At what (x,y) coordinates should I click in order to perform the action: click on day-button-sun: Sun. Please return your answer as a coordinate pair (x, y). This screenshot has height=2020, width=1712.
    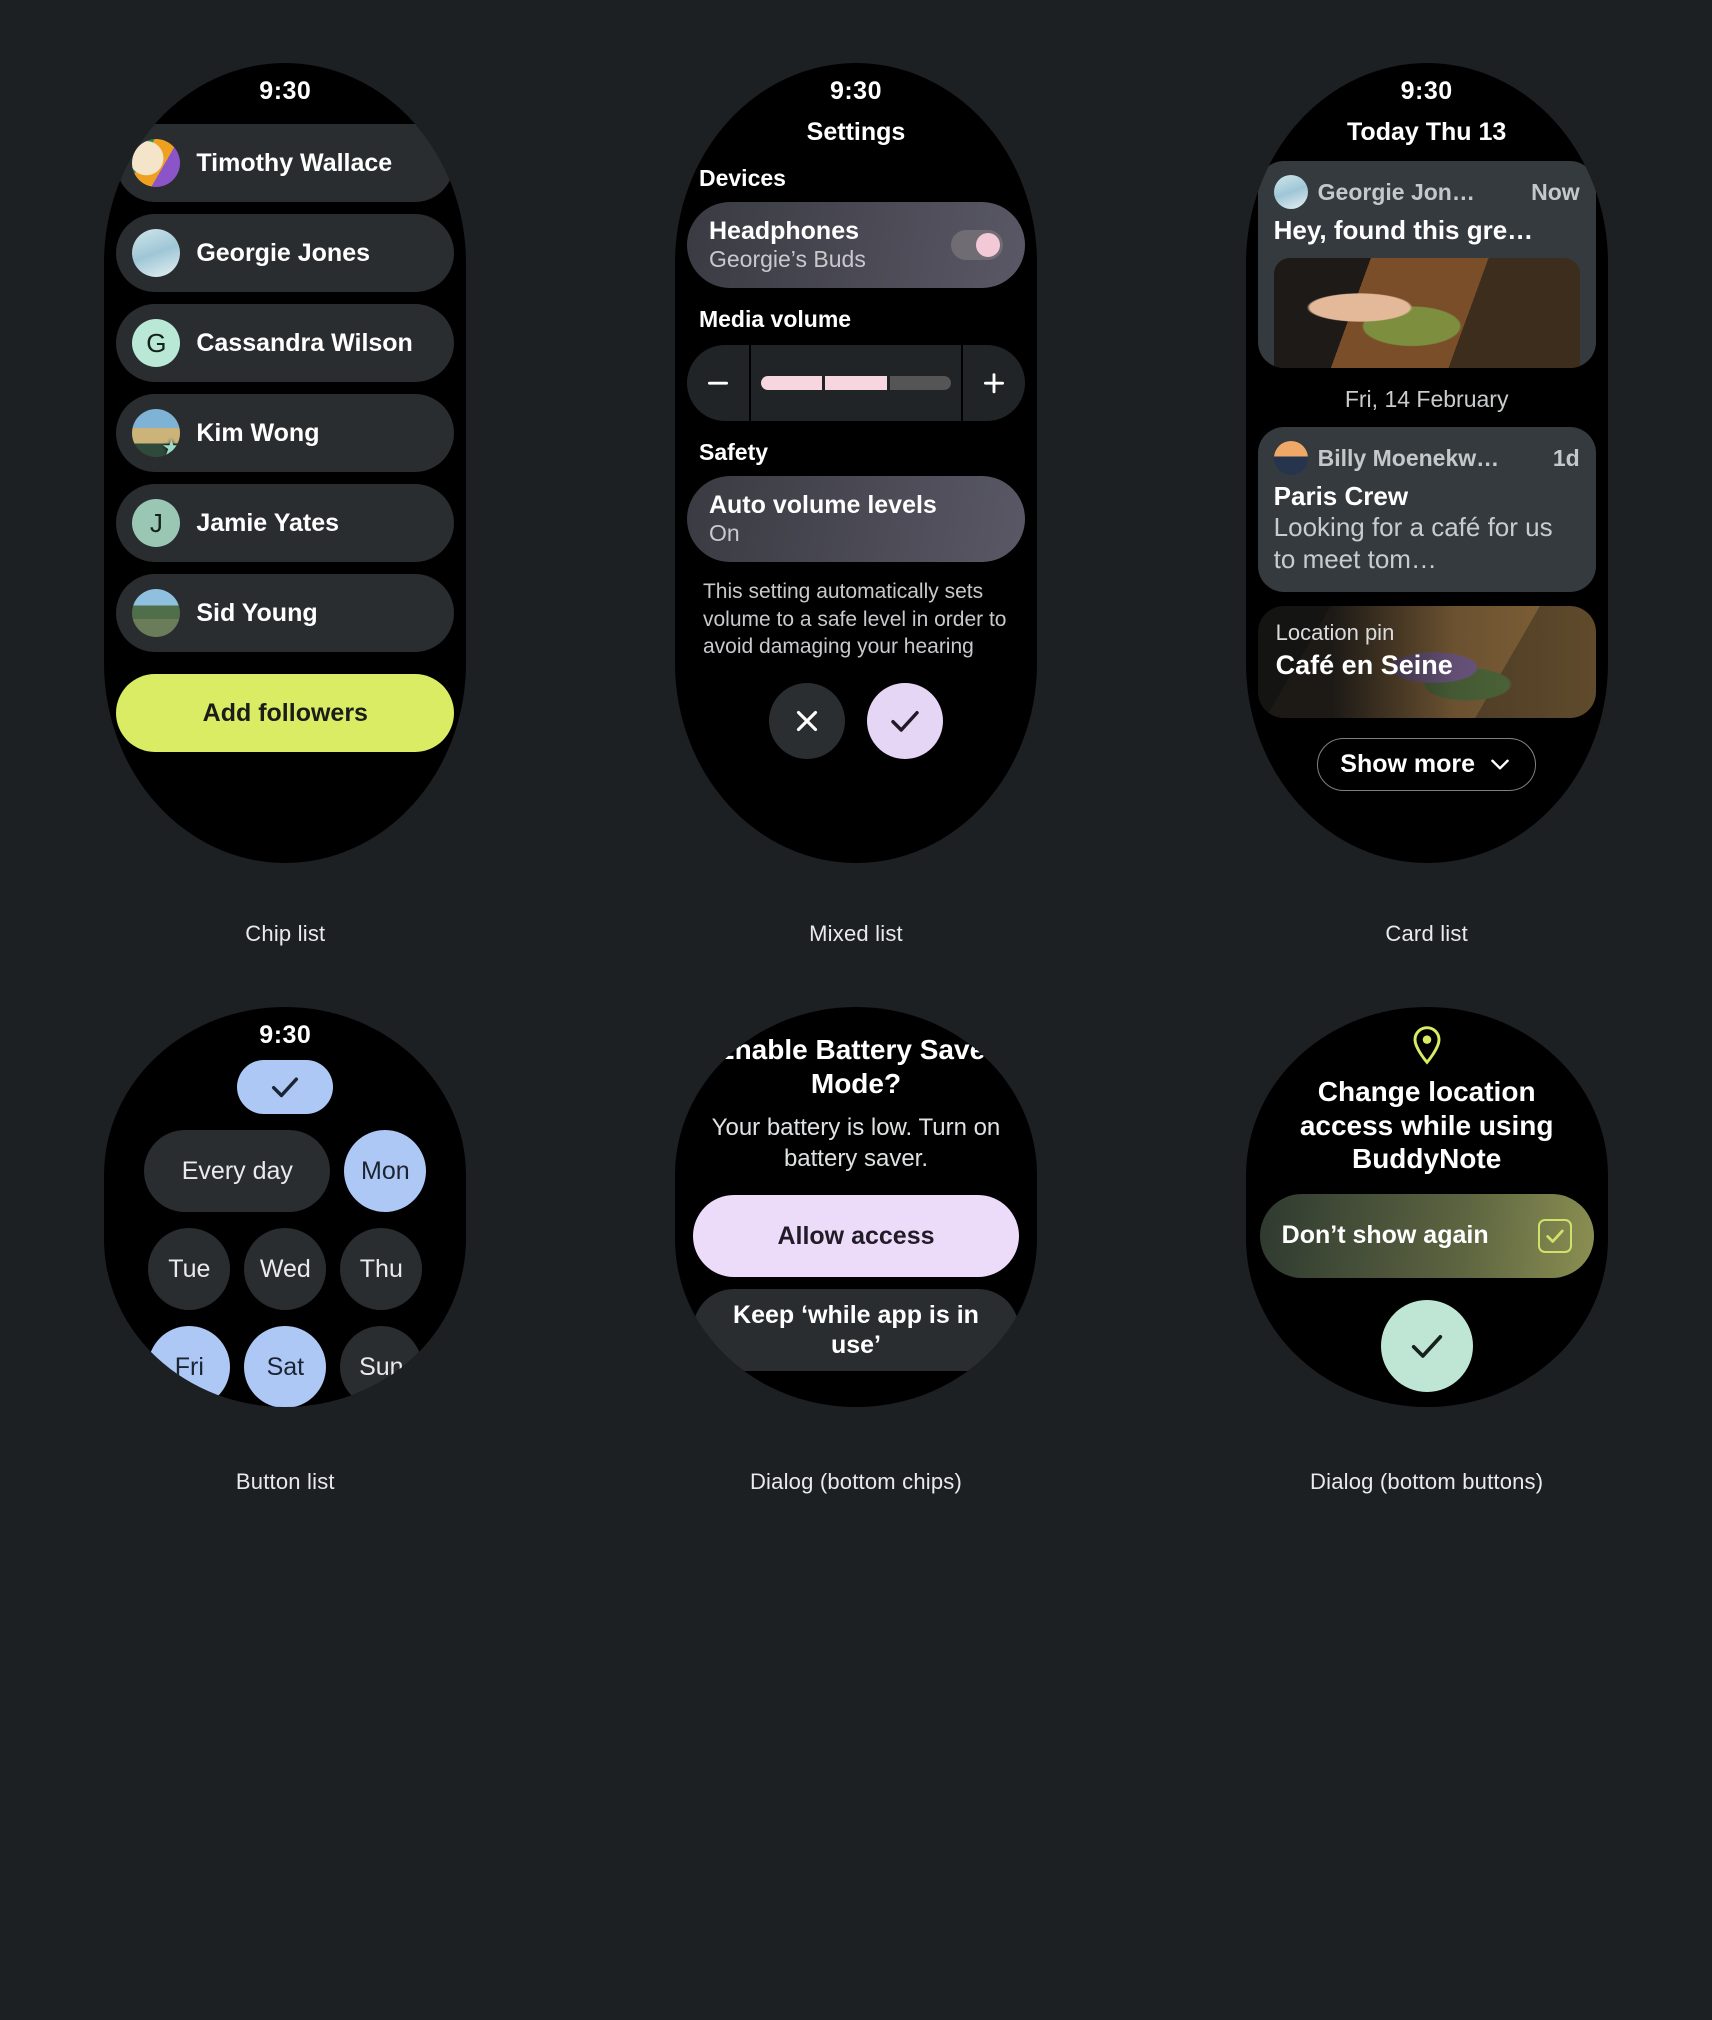
    Looking at the image, I should click on (381, 1366).